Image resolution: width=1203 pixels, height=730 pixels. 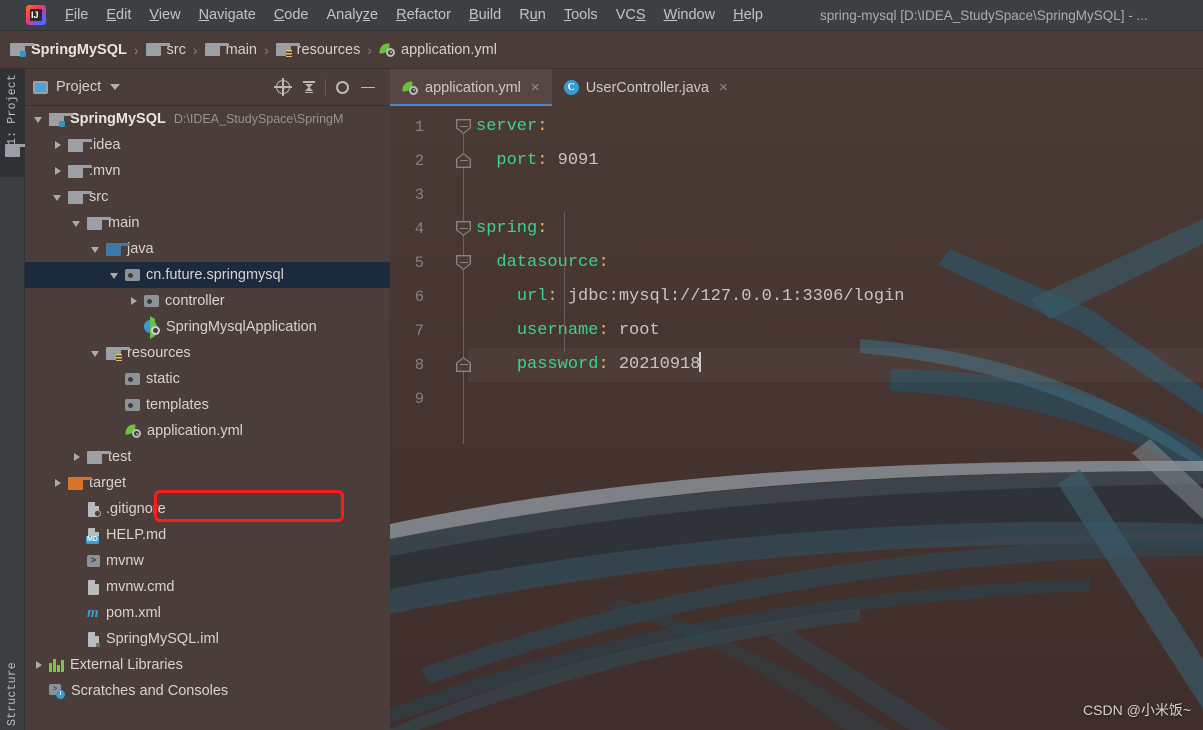 What do you see at coordinates (207, 353) in the screenshot?
I see `tree-row-resources: resources` at bounding box center [207, 353].